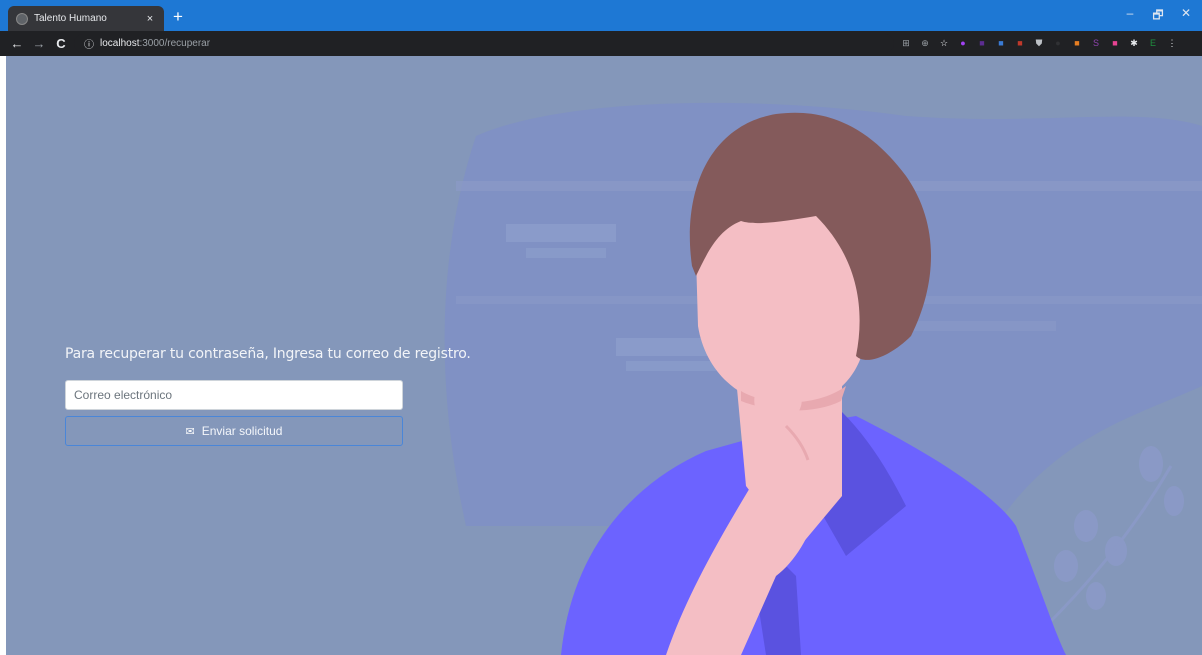 This screenshot has height=655, width=1202. What do you see at coordinates (39, 44) in the screenshot?
I see `forward-icon: →` at bounding box center [39, 44].